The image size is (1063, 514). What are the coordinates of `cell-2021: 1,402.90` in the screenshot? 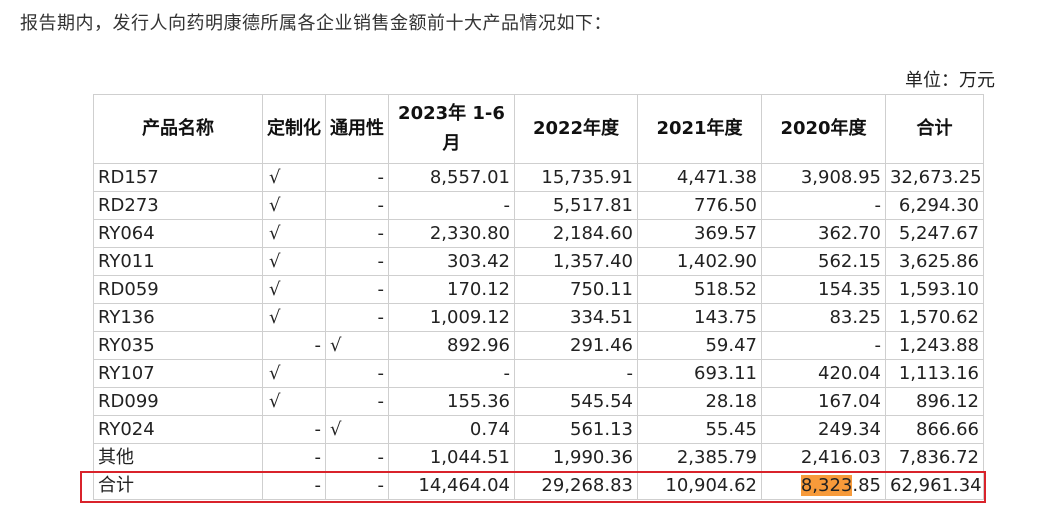 It's located at (699, 261).